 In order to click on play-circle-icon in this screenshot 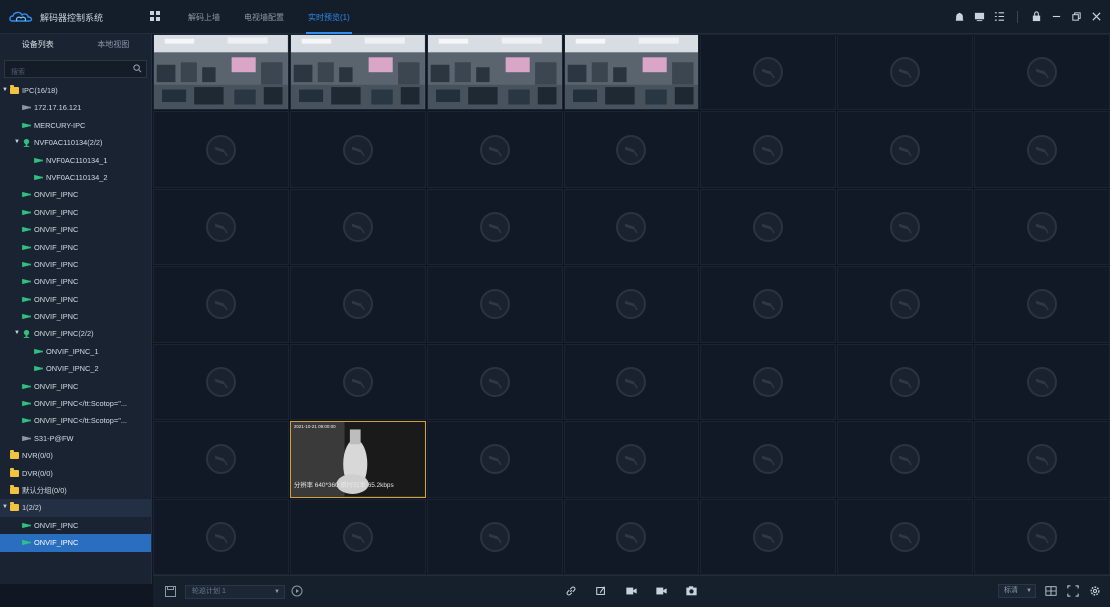, I will do `click(297, 591)`.